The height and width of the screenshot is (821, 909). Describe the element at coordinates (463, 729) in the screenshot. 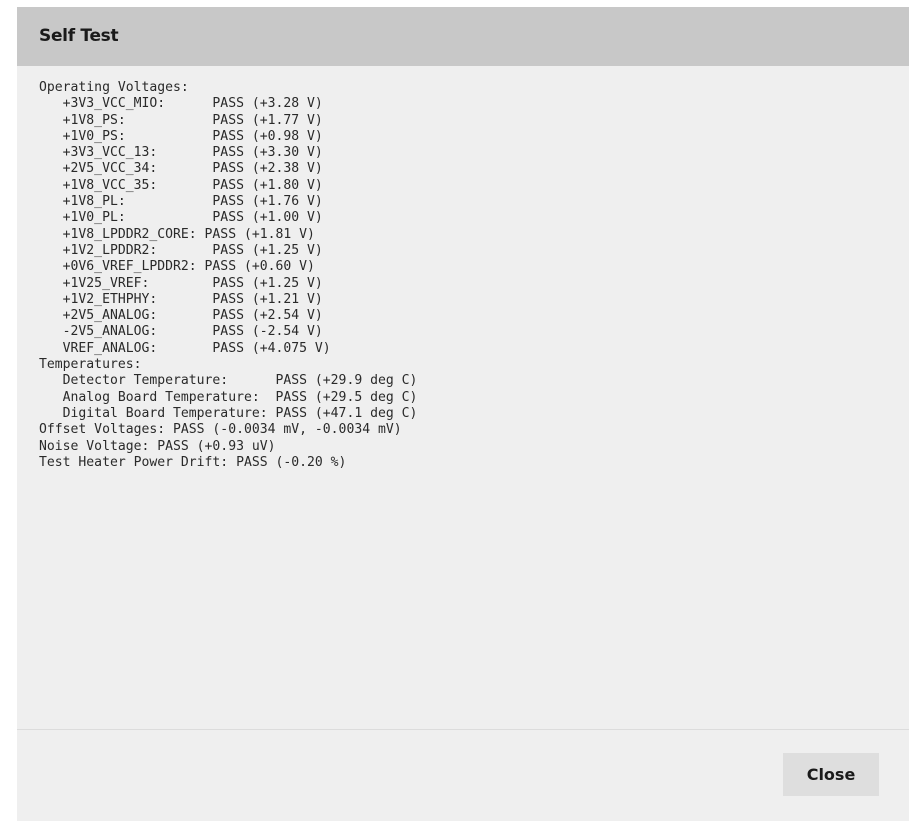

I see `footer-divider` at that location.